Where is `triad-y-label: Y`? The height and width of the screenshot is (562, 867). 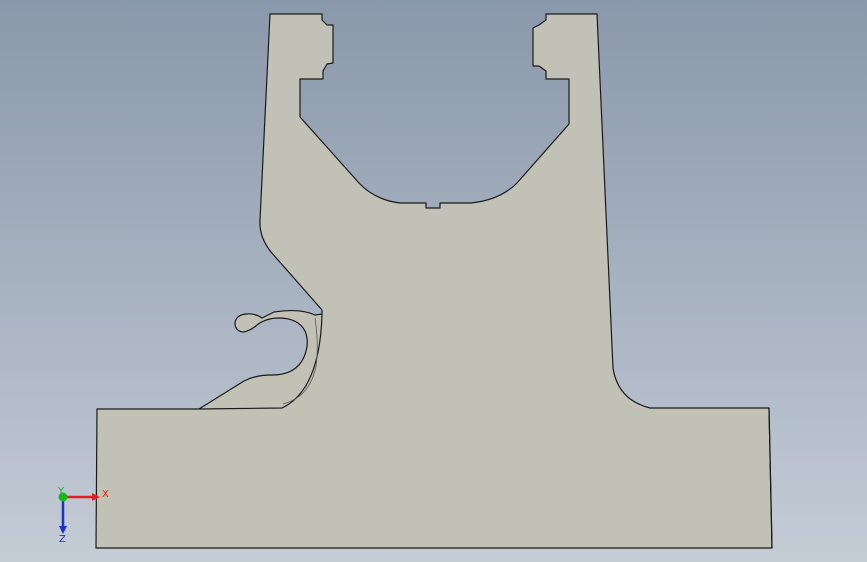 triad-y-label: Y is located at coordinates (61, 491).